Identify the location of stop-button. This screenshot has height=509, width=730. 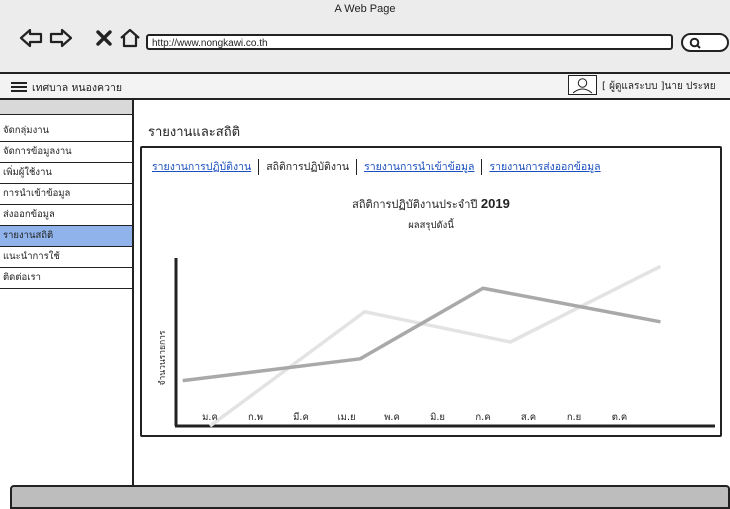
(104, 38).